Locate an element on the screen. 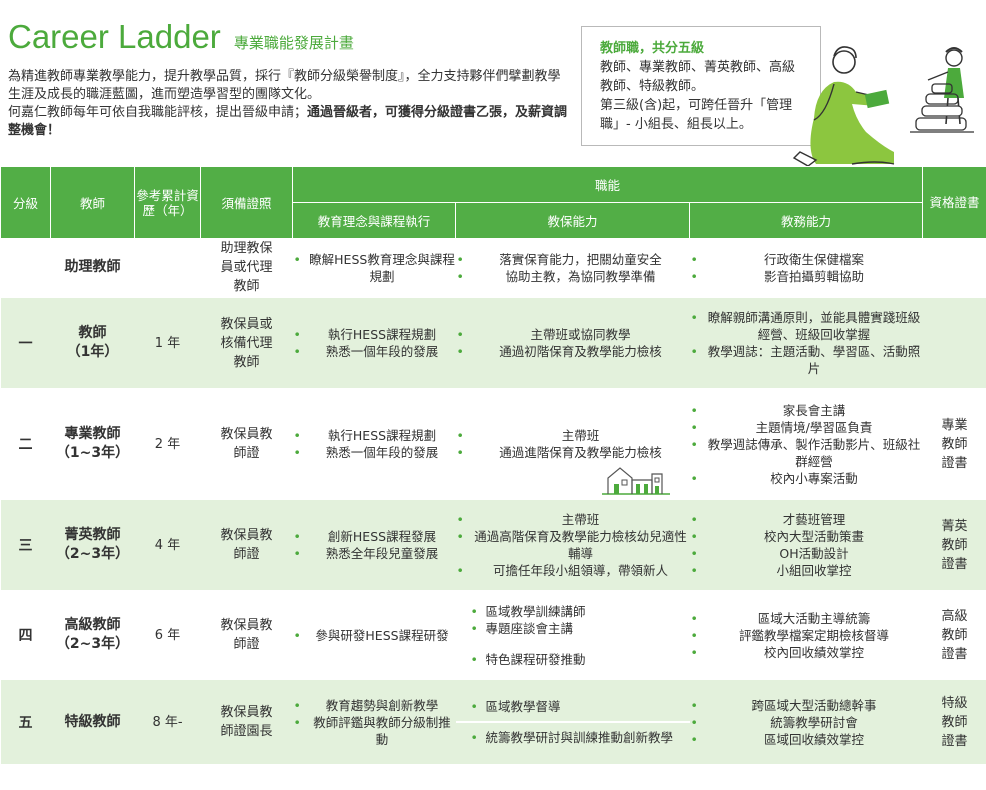  bullet-item: 家長會主講 is located at coordinates (806, 410).